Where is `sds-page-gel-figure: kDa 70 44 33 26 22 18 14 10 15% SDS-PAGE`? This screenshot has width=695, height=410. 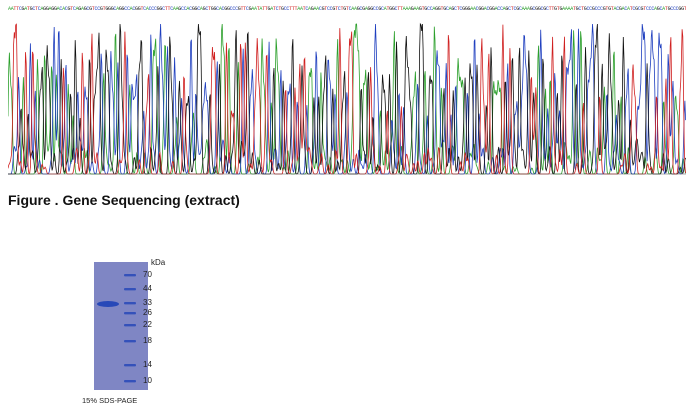 sds-page-gel-figure: kDa 70 44 33 26 22 18 14 10 15% SDS-PAGE is located at coordinates (127, 331).